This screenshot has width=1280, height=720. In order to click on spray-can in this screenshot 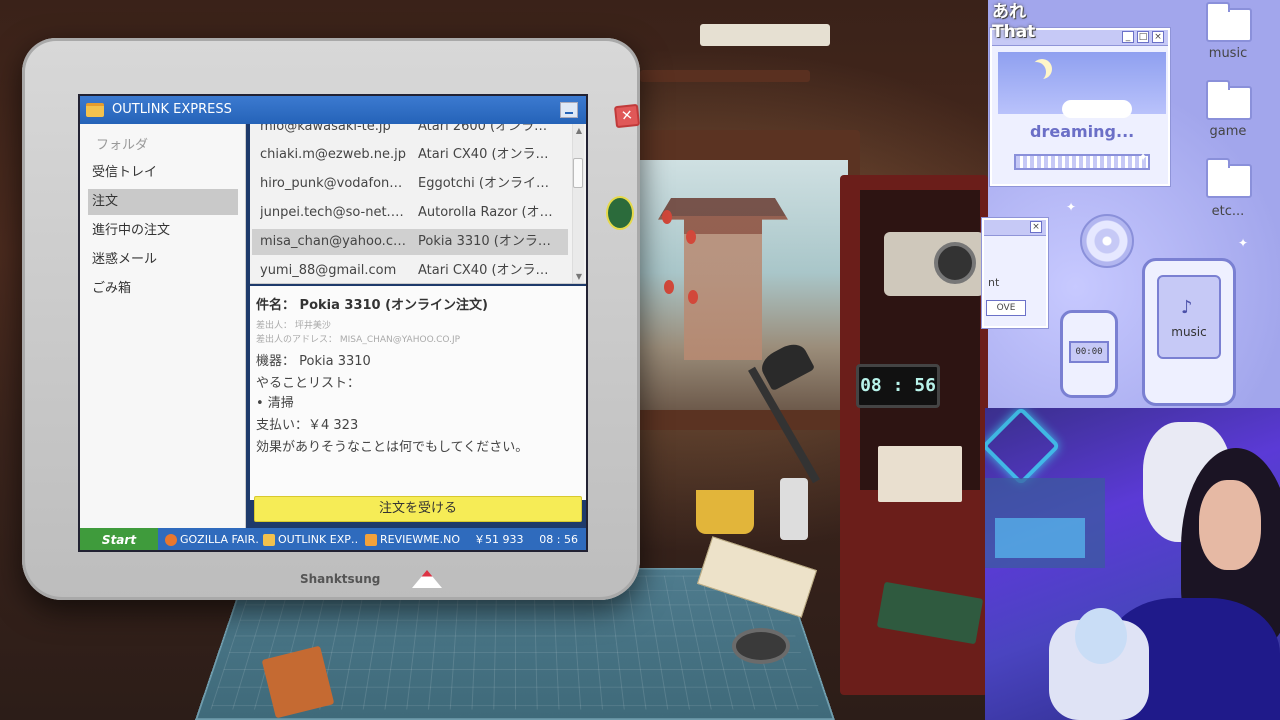, I will do `click(794, 509)`.